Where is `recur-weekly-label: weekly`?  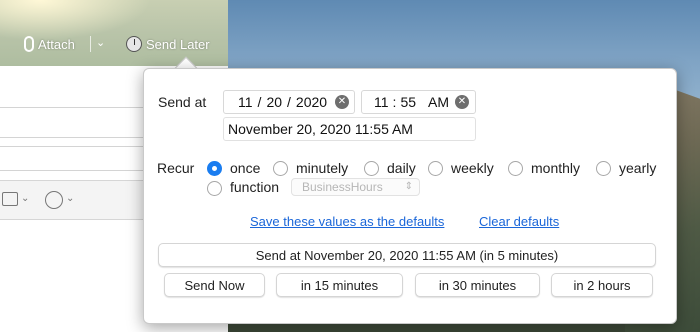
recur-weekly-label: weekly is located at coordinates (472, 168).